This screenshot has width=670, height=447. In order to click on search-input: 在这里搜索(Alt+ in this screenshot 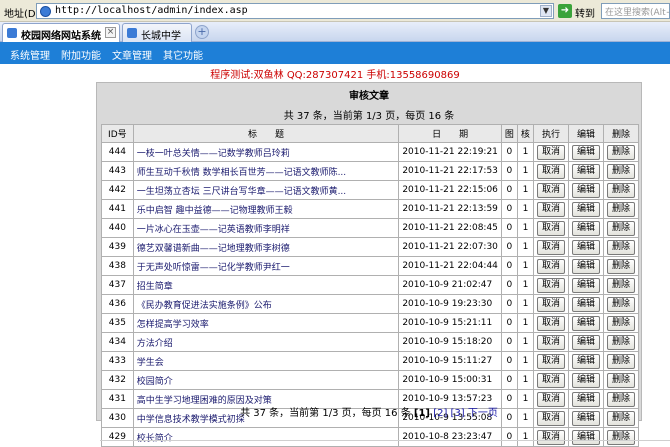, I will do `click(635, 11)`.